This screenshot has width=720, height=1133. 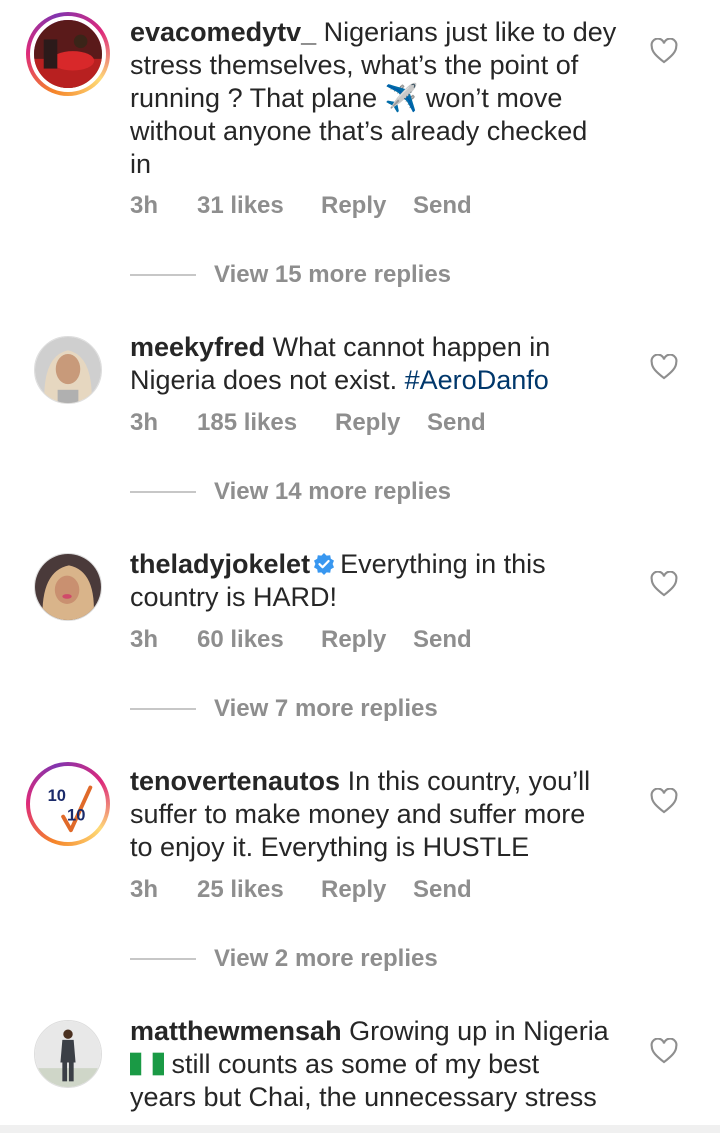 I want to click on view-replies-label: View 15 more replies, so click(x=332, y=275).